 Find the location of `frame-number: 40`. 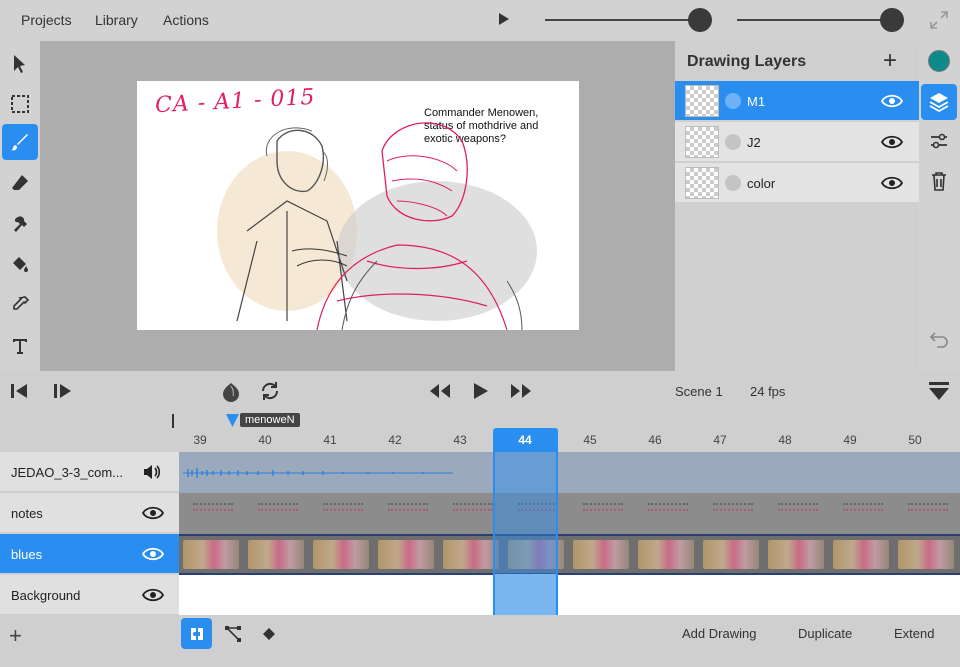

frame-number: 40 is located at coordinates (265, 440).